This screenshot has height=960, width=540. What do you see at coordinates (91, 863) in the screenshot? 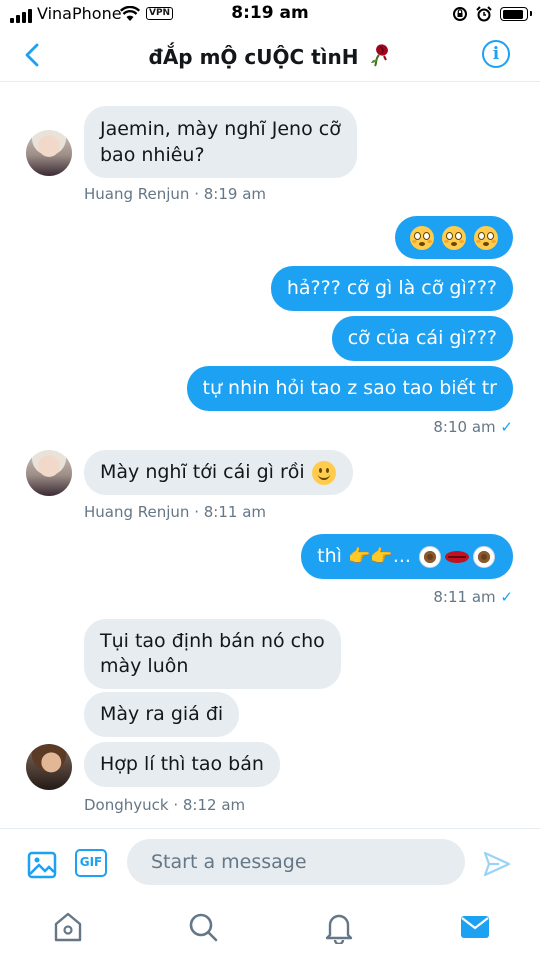
I see `gif-button: GIF` at bounding box center [91, 863].